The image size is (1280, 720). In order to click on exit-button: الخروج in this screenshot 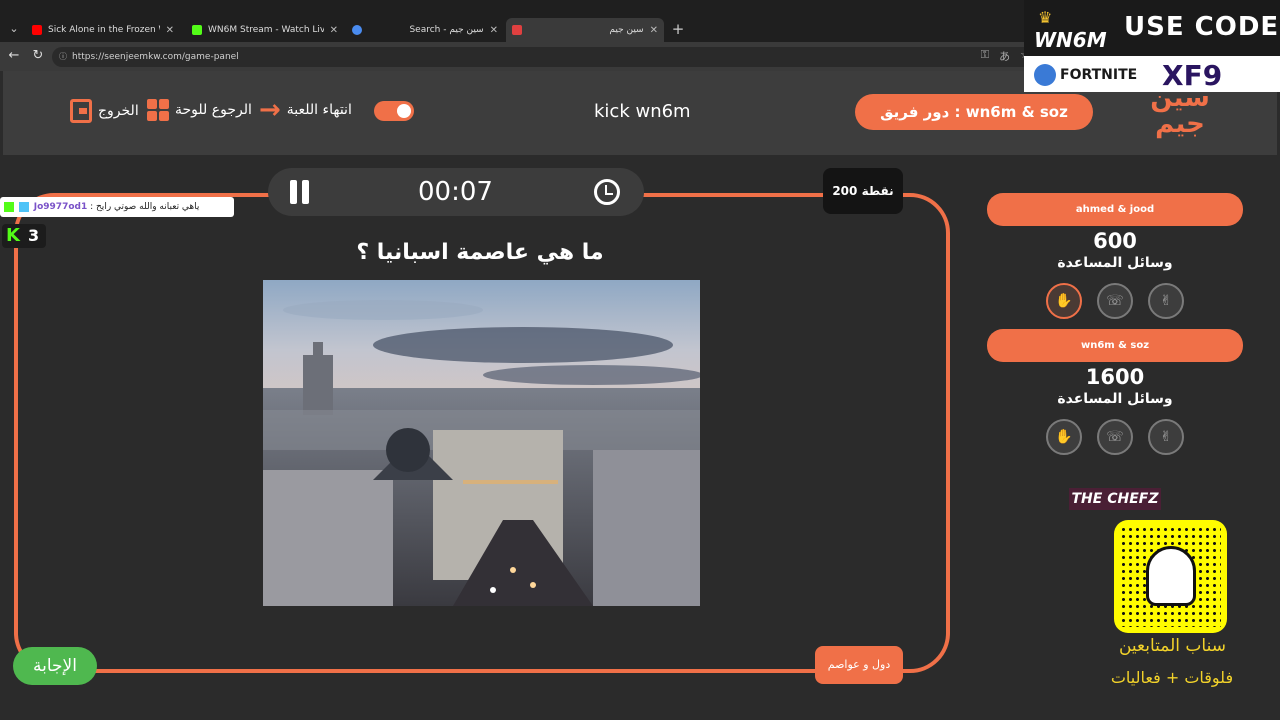, I will do `click(104, 111)`.